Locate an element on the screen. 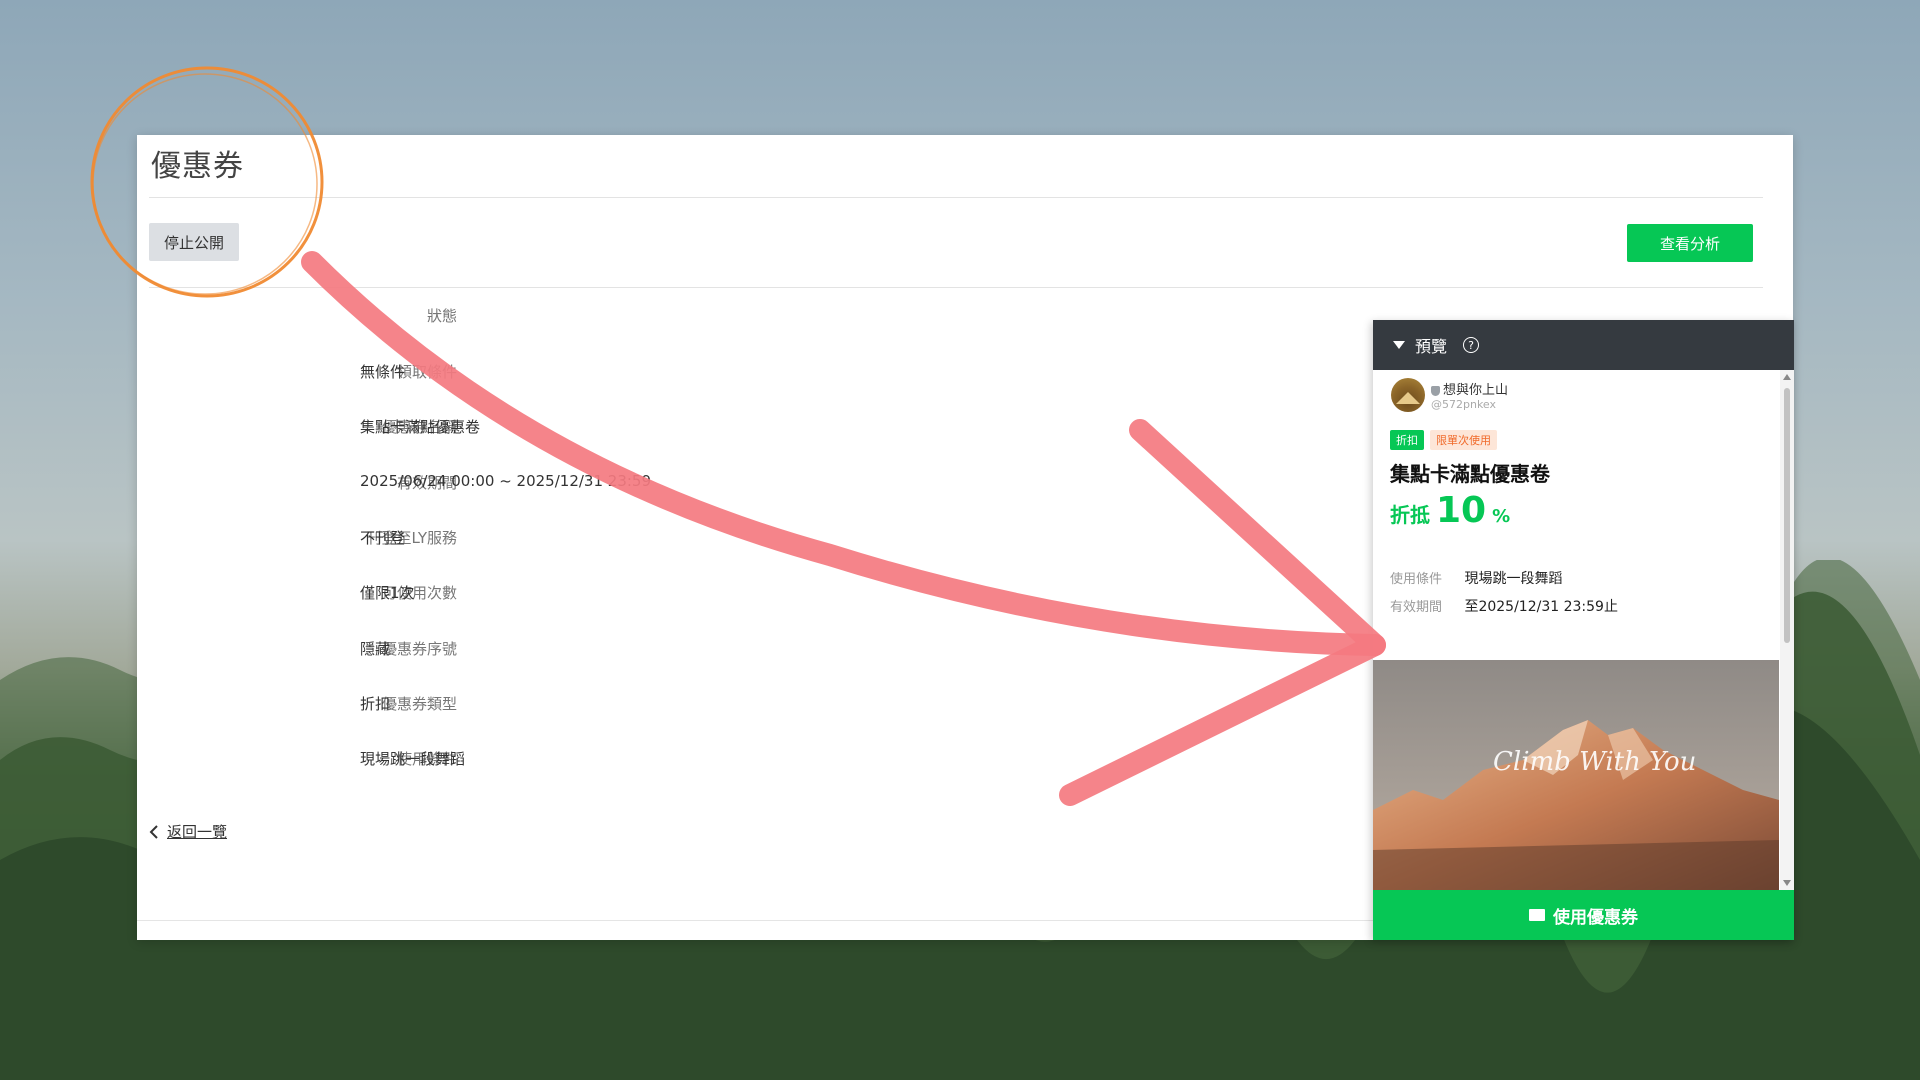 Image resolution: width=1920 pixels, height=1080 pixels. preview-header: 預覽 ? is located at coordinates (1583, 345).